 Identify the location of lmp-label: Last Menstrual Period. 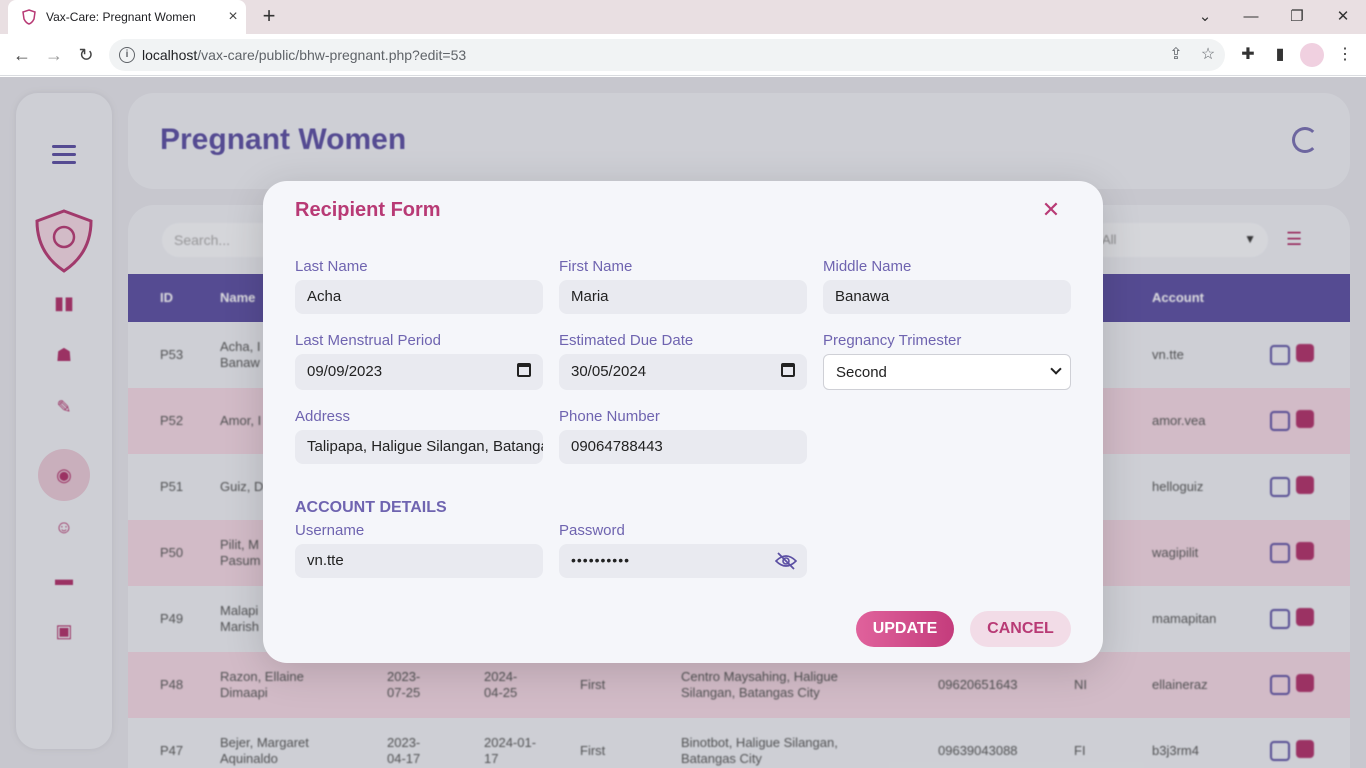
(368, 340).